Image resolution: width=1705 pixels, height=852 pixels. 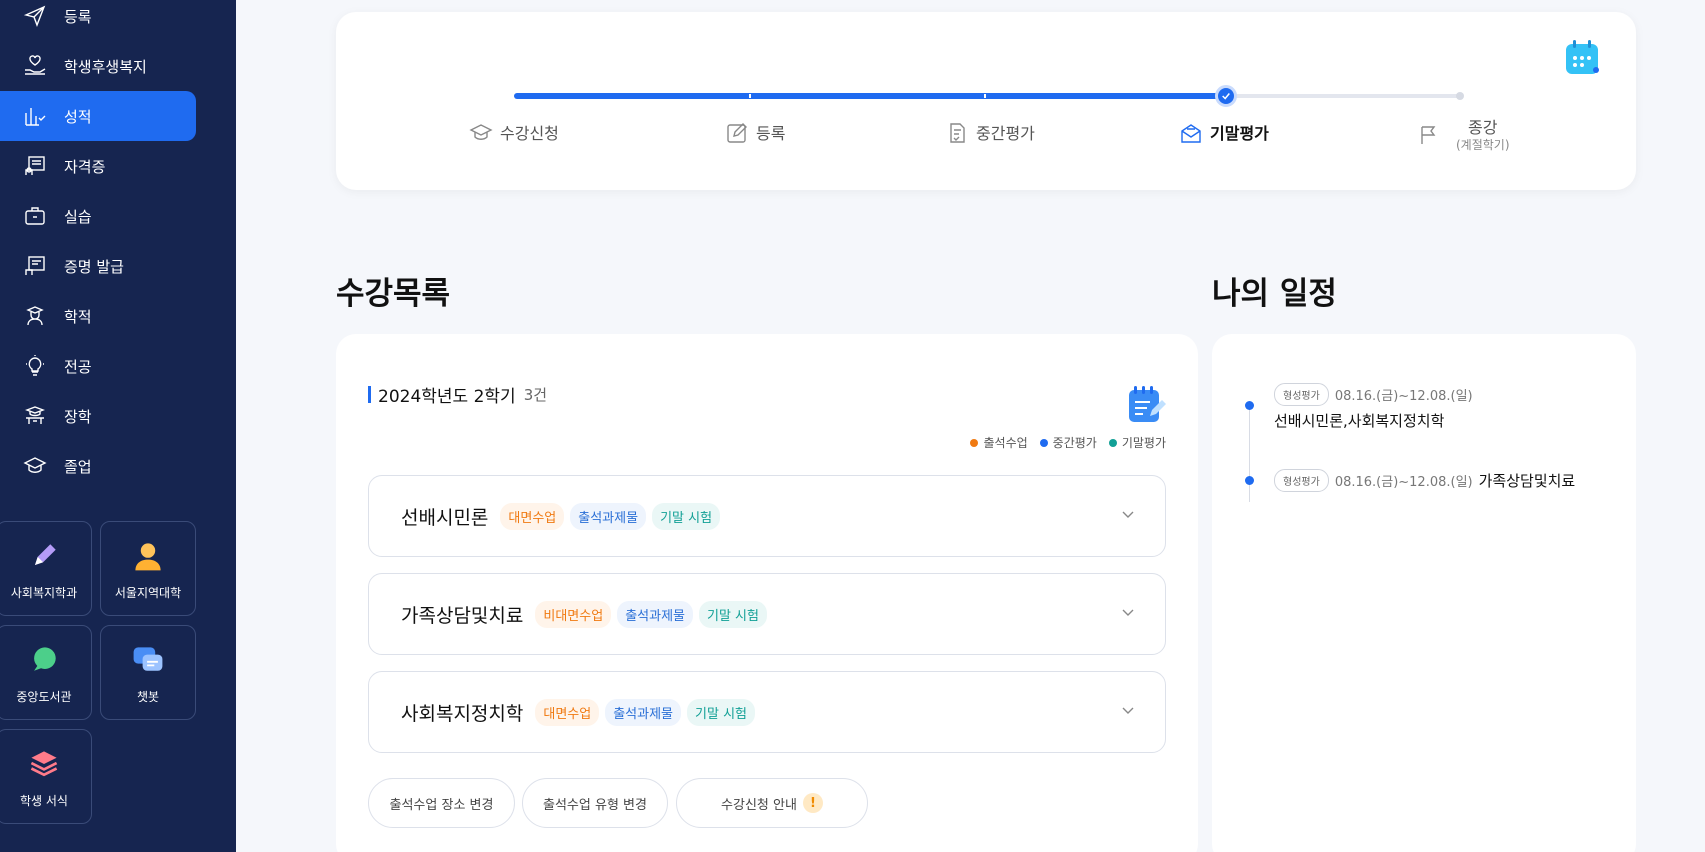 What do you see at coordinates (98, 366) in the screenshot?
I see `sidebar-item-major: 전공` at bounding box center [98, 366].